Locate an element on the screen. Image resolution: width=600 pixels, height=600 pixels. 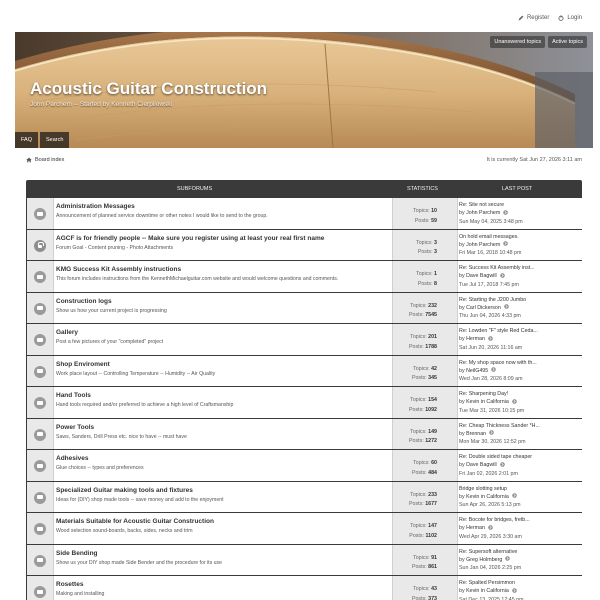
forum-title-link: KMG Success Kit Assembly instructions is located at coordinates (223, 269).